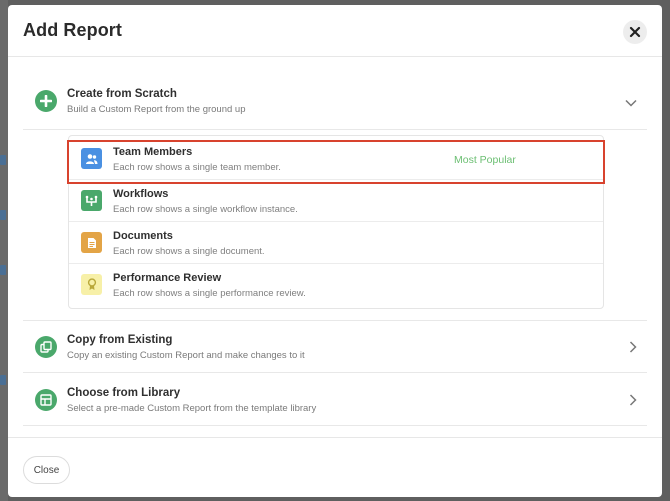 The image size is (670, 501). What do you see at coordinates (335, 467) in the screenshot?
I see `modal-footer: Close` at bounding box center [335, 467].